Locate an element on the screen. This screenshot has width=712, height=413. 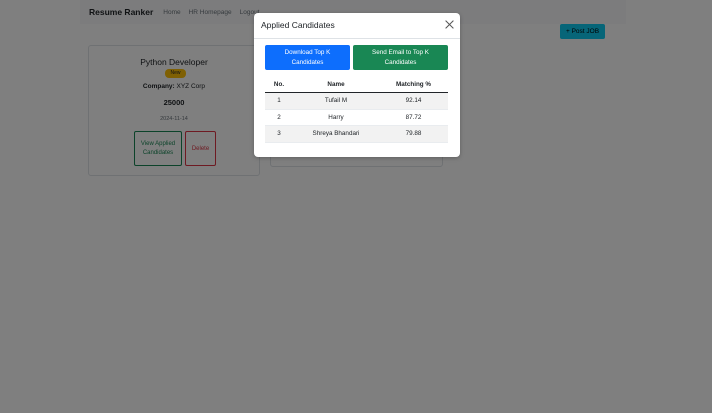
table-header: No. Name Matching % is located at coordinates (356, 85).